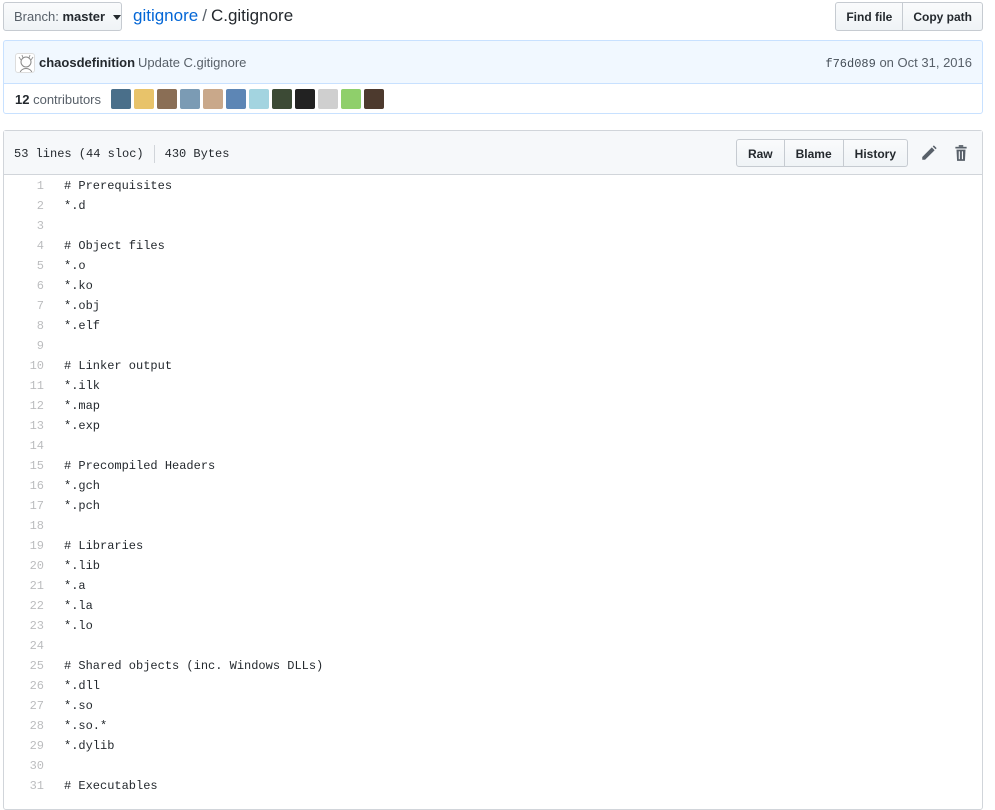  What do you see at coordinates (929, 153) in the screenshot?
I see `pencil-icon` at bounding box center [929, 153].